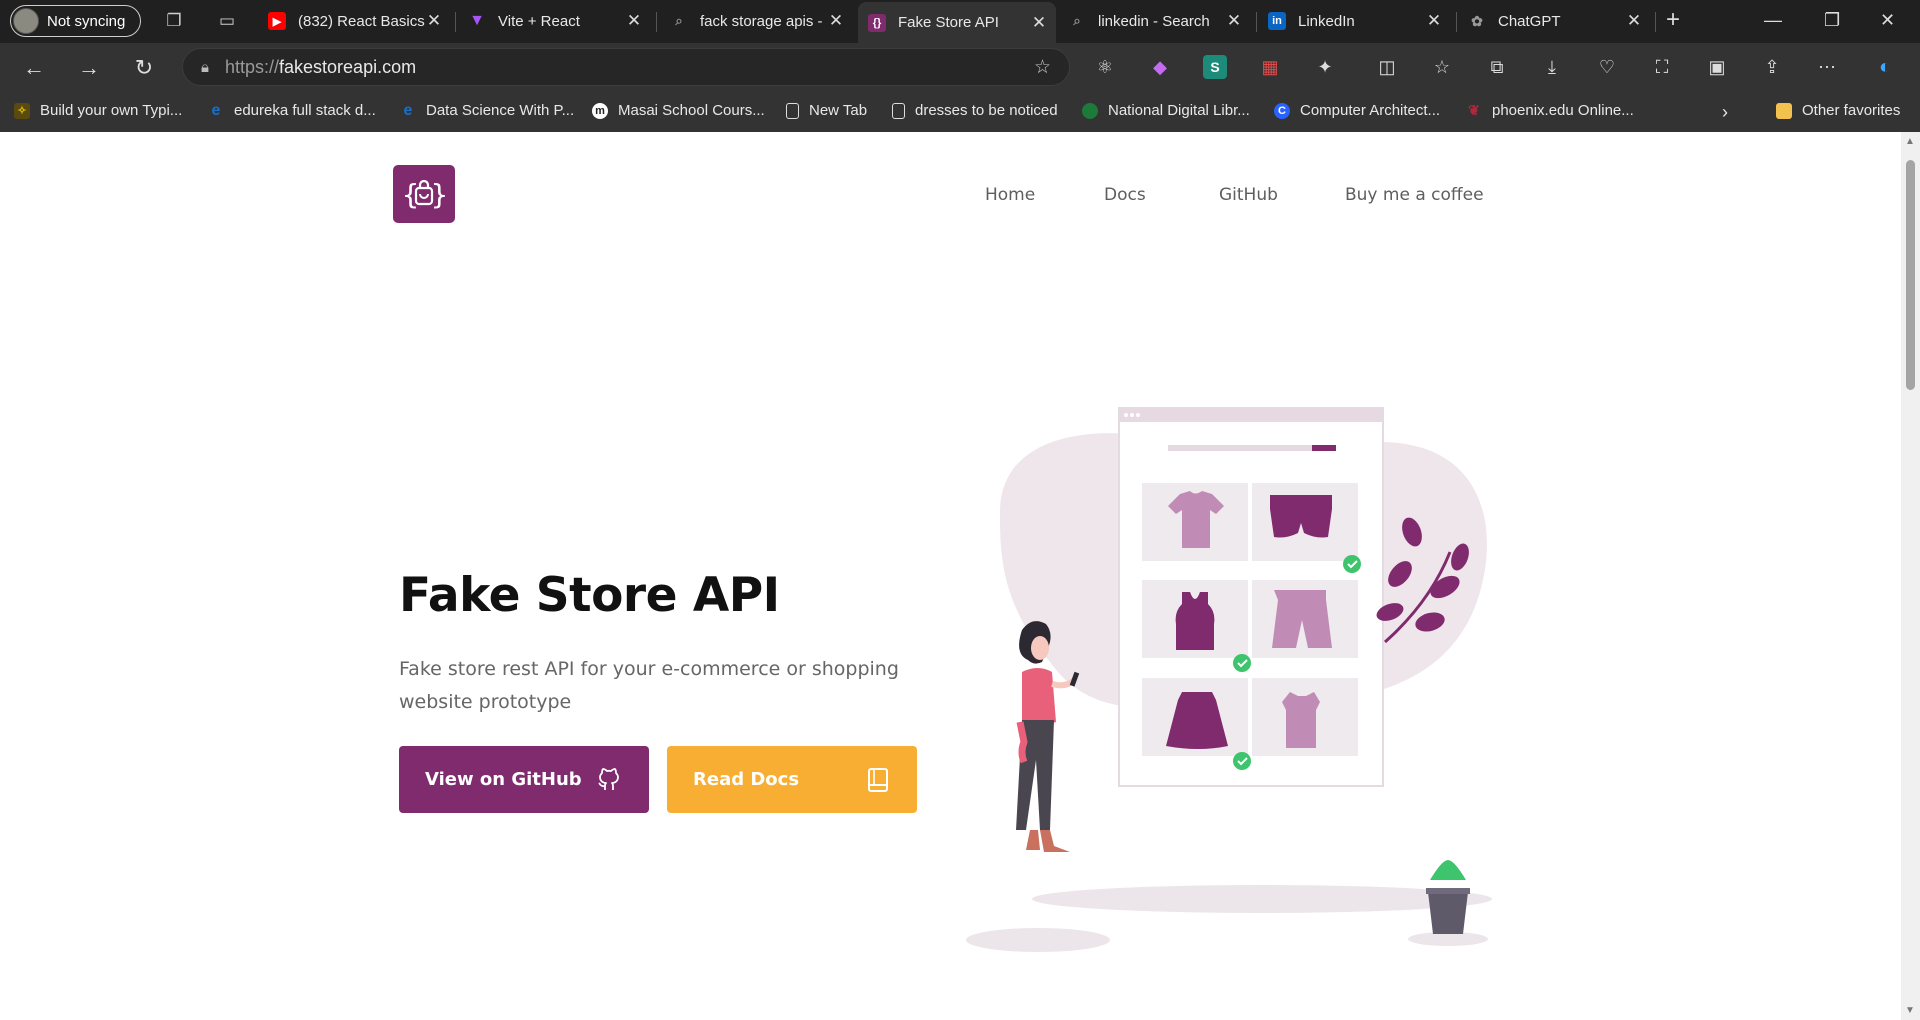  What do you see at coordinates (1717, 67) in the screenshot?
I see `sidebar-icon: ▣` at bounding box center [1717, 67].